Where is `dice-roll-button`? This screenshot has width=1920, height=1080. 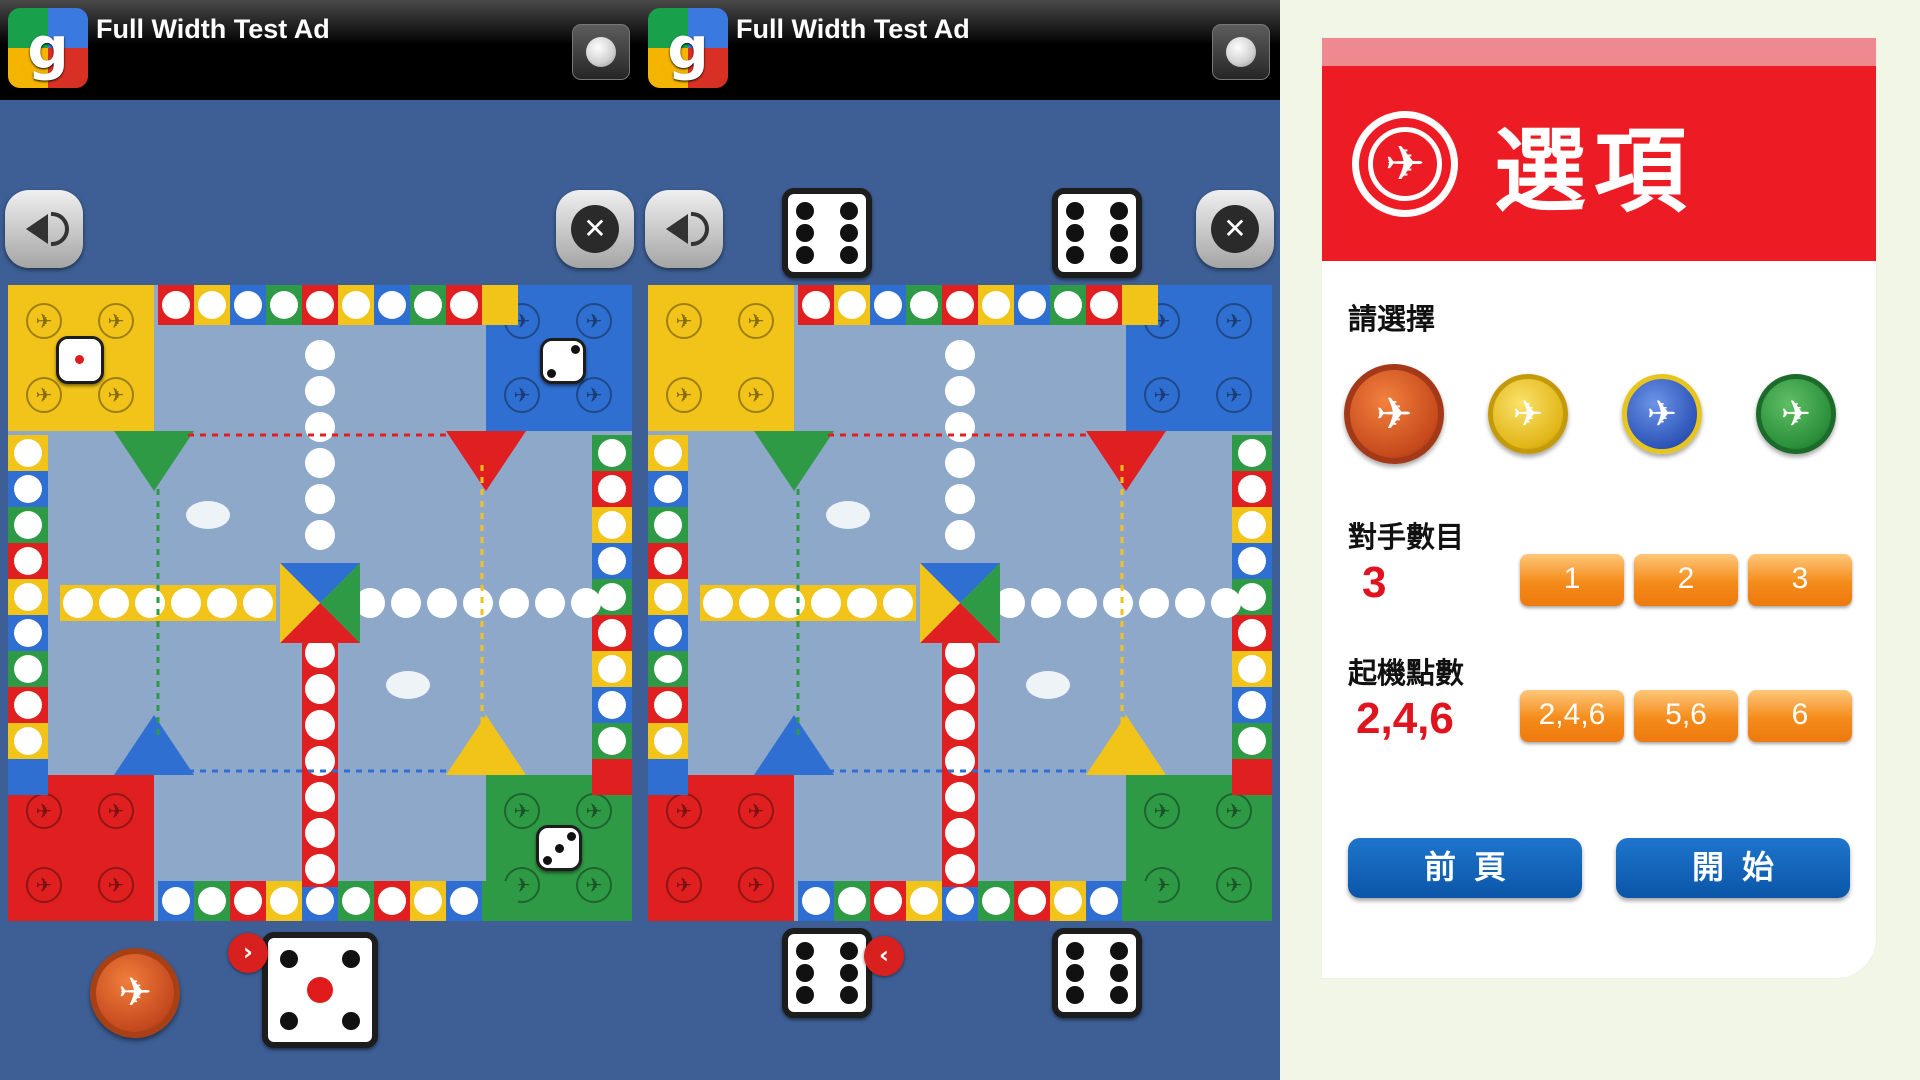 dice-roll-button is located at coordinates (320, 990).